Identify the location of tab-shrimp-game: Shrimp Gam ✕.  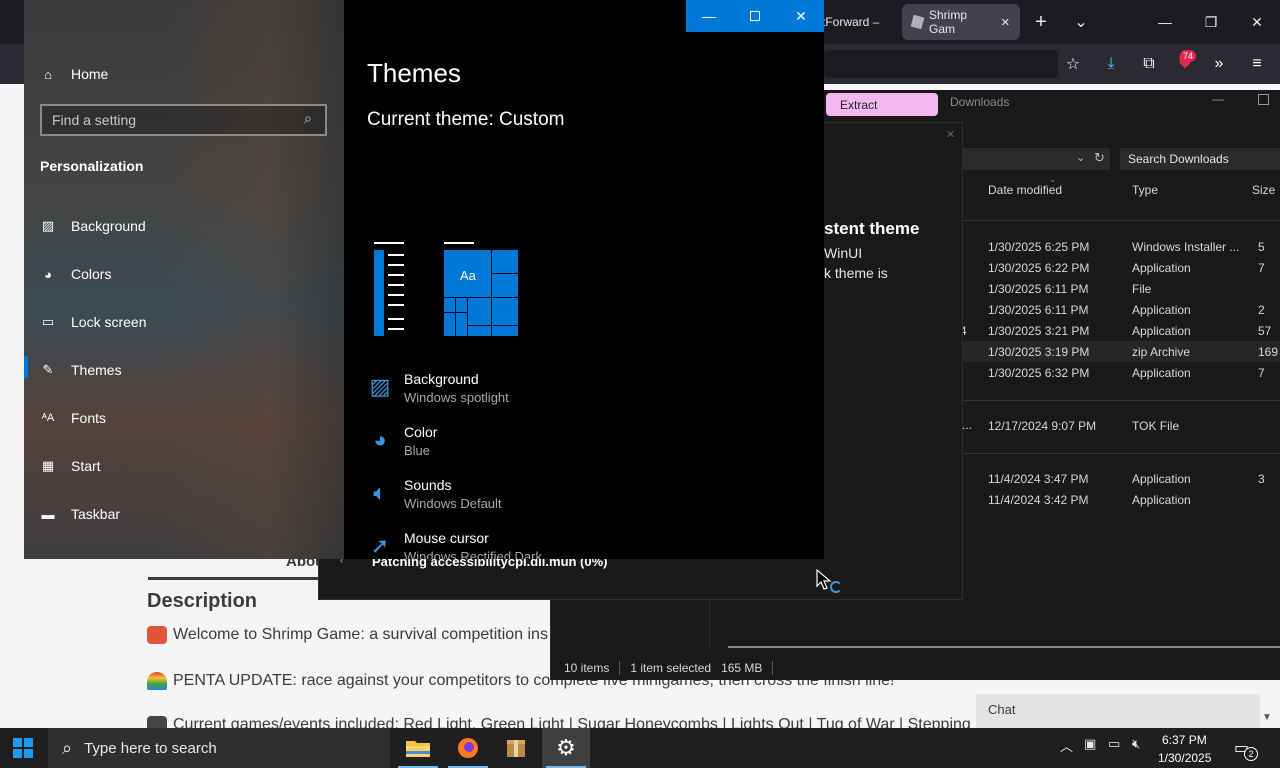
(961, 22).